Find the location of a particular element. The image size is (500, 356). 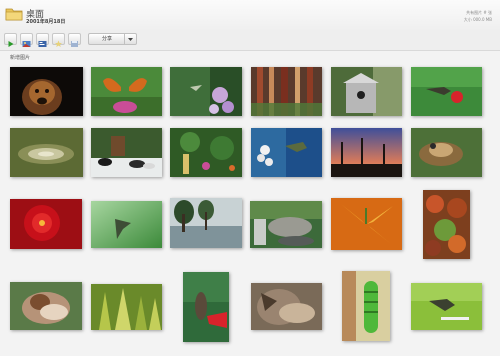

photo-thumbnail-hummingbird-blossom is located at coordinates (286, 152).